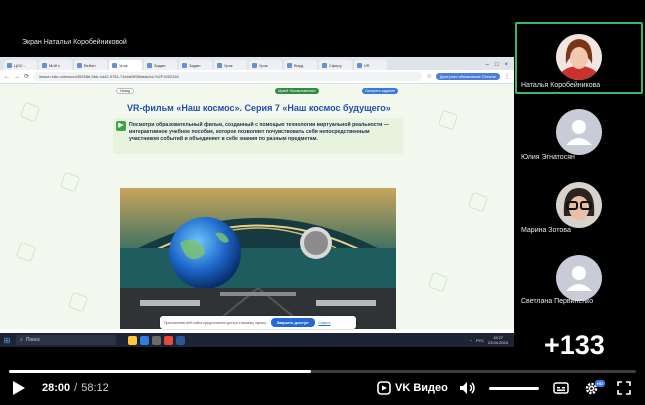 This screenshot has height=405, width=645. I want to click on volume-button, so click(468, 388).